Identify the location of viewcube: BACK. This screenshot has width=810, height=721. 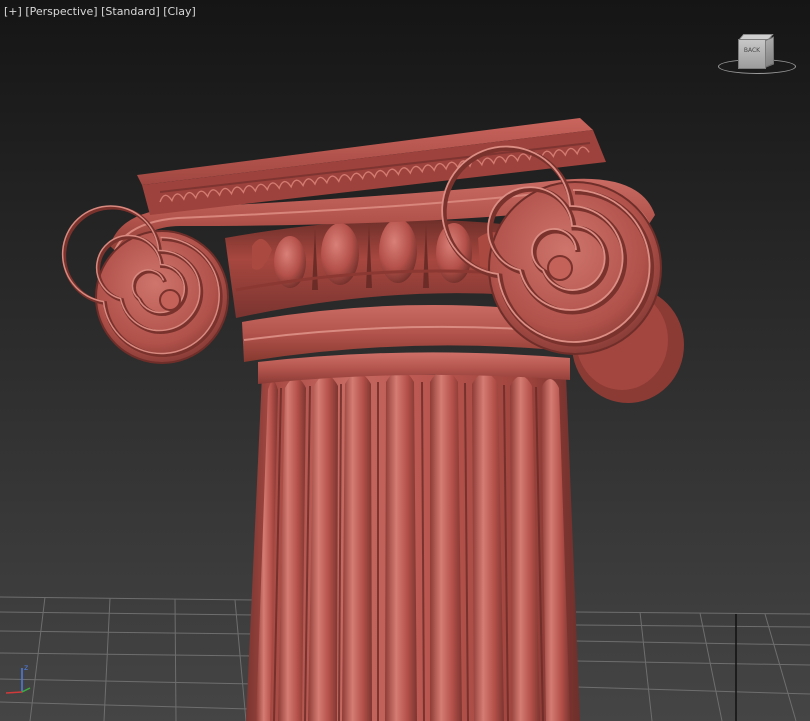
(758, 54).